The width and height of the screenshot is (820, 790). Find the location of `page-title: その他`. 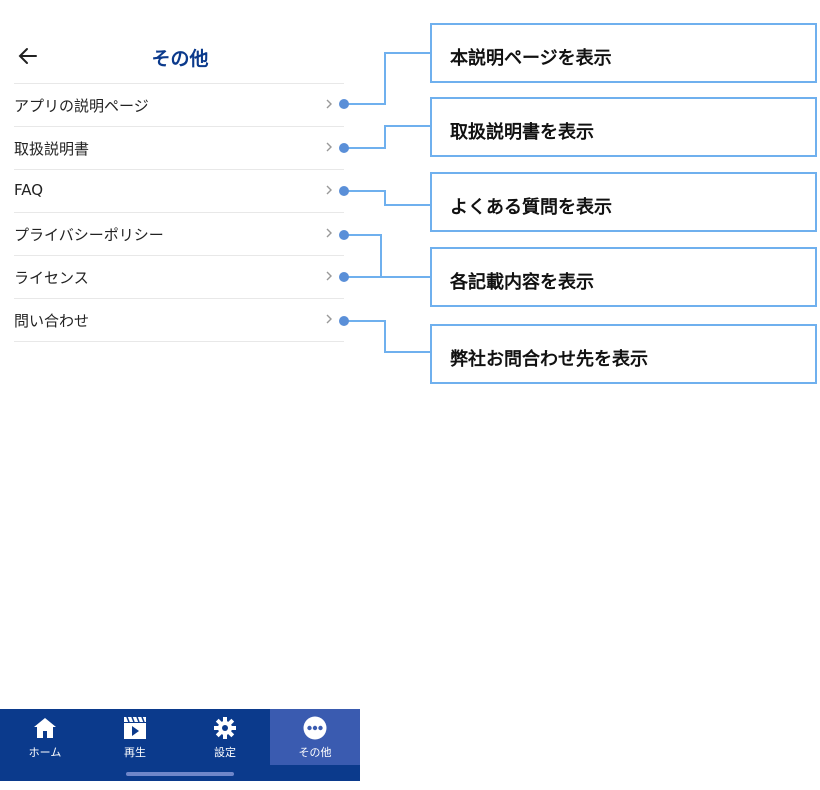

page-title: その他 is located at coordinates (180, 59).